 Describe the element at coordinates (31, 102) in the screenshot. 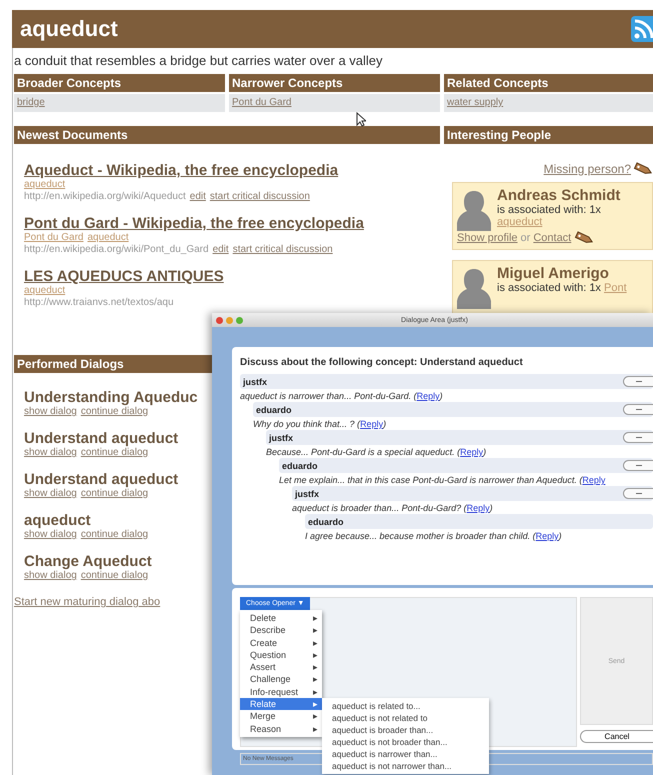

I see `concept-link: bridge` at that location.